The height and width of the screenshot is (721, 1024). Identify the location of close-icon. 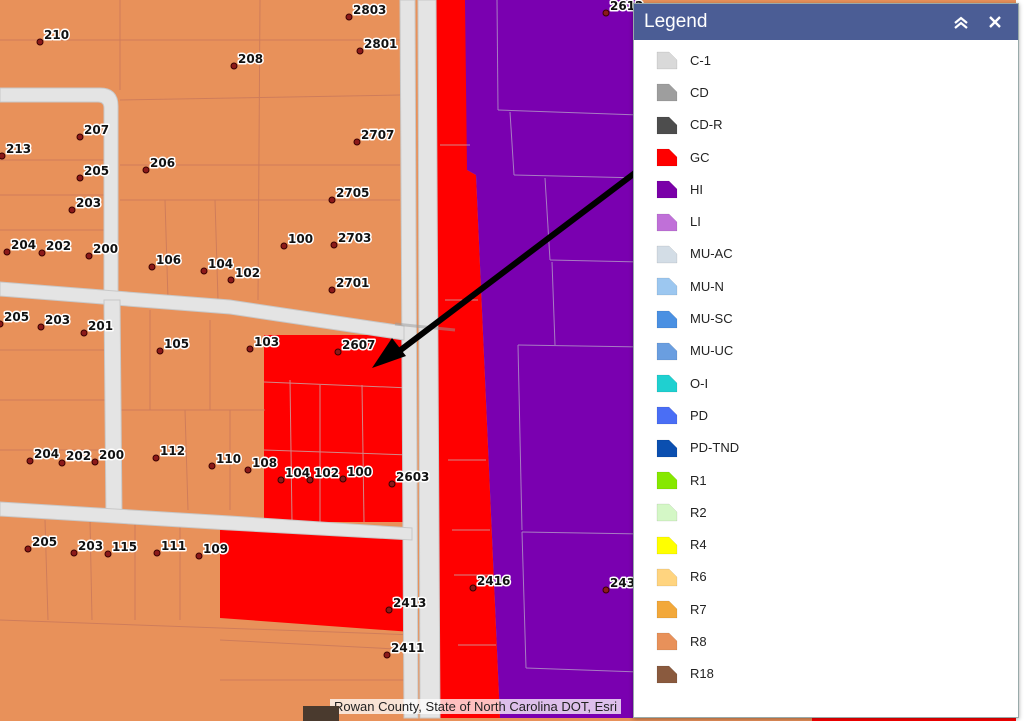
(995, 22).